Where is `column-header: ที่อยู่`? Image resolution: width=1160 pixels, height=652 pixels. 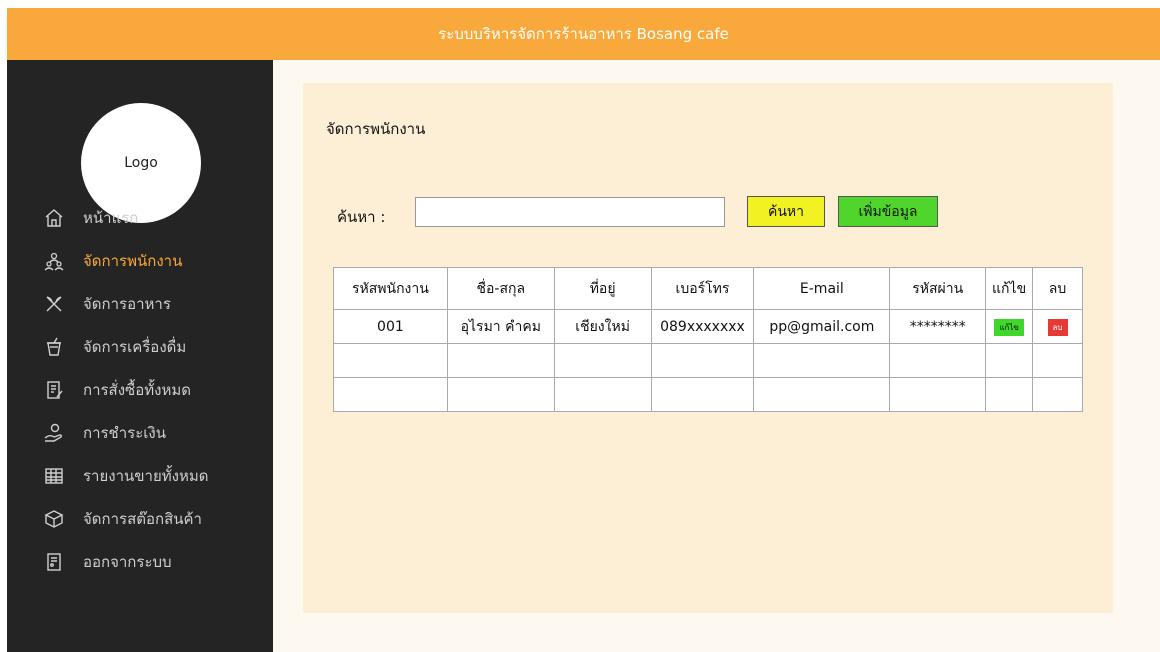
column-header: ที่อยู่ is located at coordinates (602, 288).